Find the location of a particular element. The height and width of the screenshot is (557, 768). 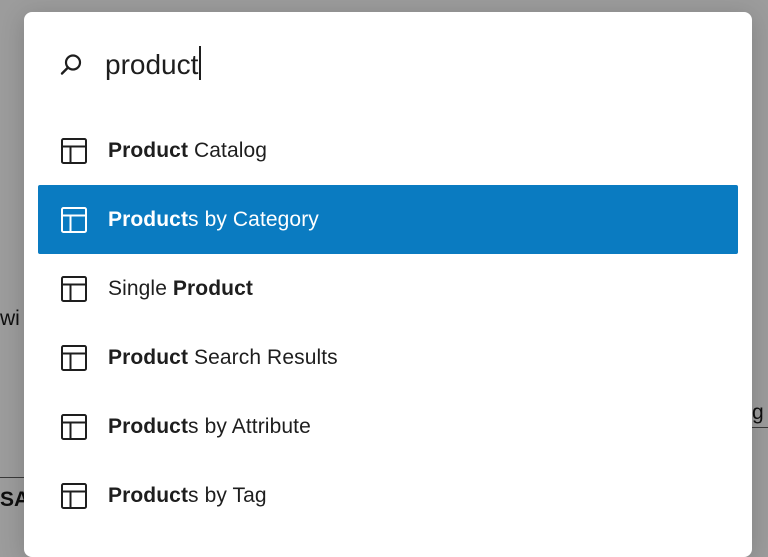

result-item: Products by Attribute is located at coordinates (388, 426).